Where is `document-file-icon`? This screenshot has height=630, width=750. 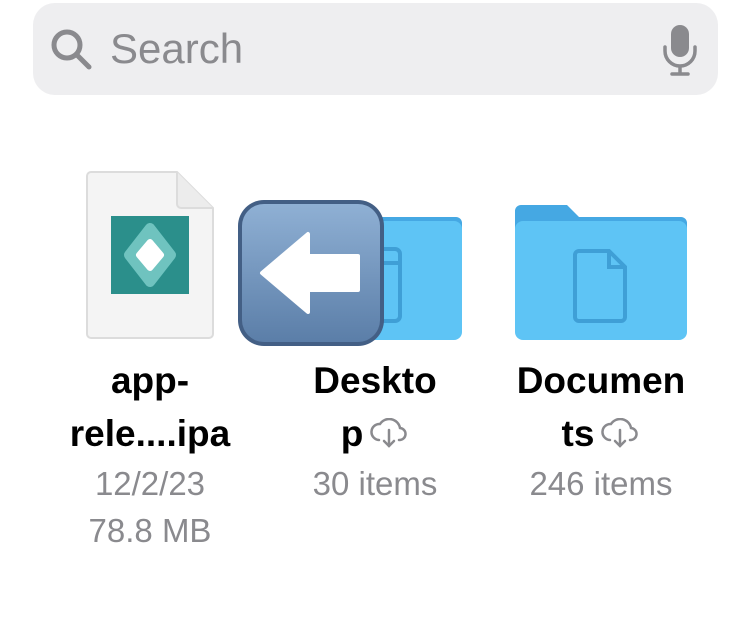
document-file-icon is located at coordinates (150, 255).